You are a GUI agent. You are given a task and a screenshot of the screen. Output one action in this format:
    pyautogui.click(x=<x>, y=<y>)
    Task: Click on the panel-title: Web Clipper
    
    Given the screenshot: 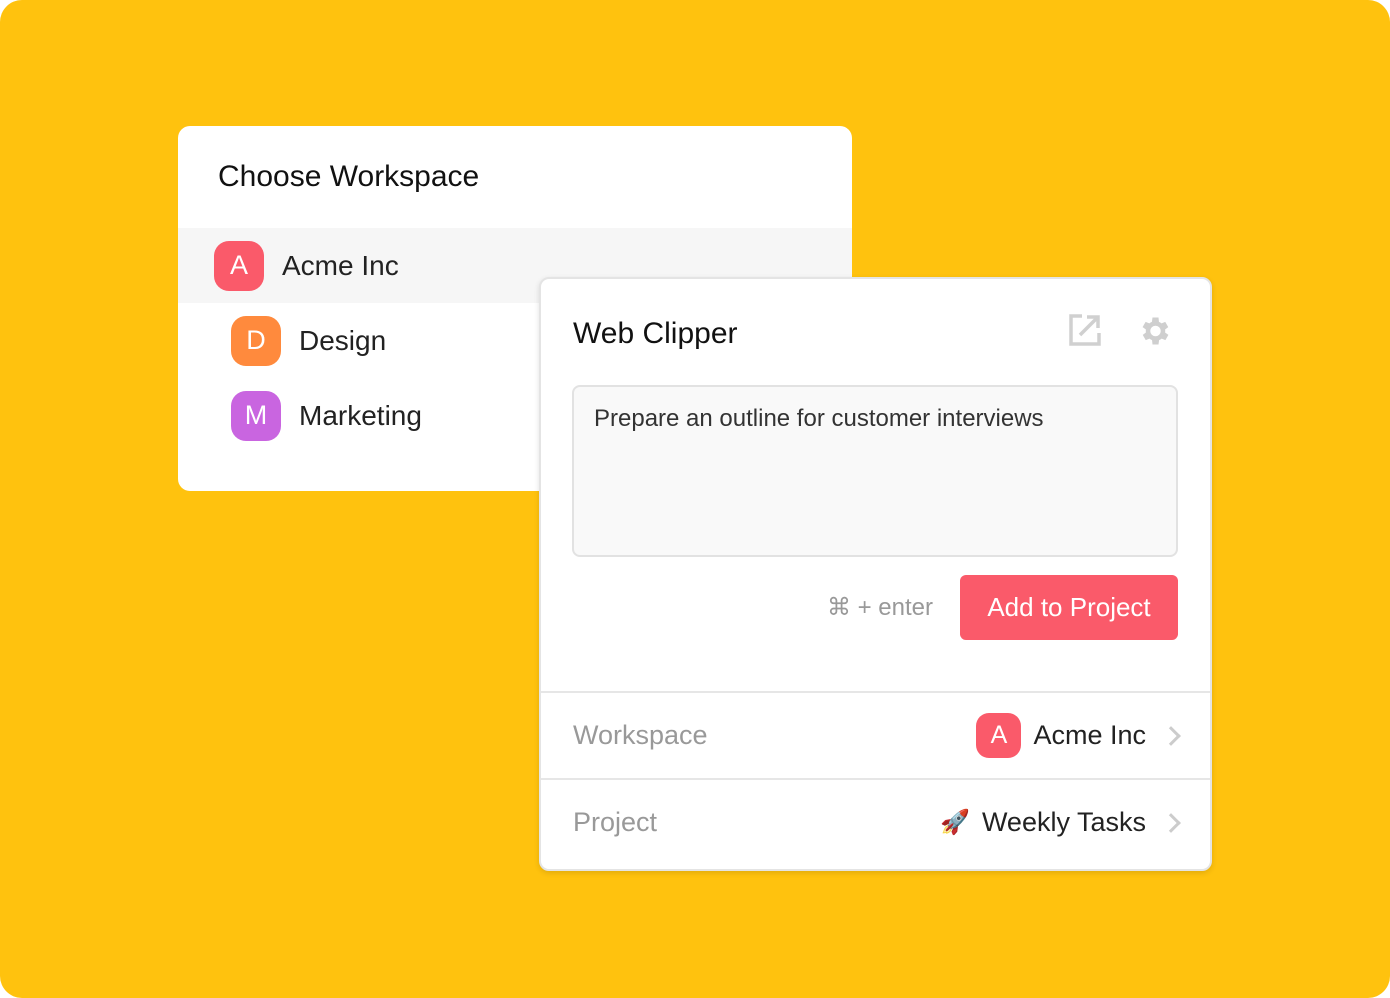 What is the action you would take?
    pyautogui.click(x=655, y=333)
    